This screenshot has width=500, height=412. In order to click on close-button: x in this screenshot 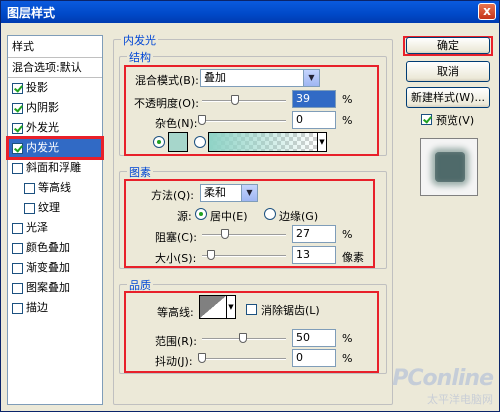, I will do `click(487, 11)`.